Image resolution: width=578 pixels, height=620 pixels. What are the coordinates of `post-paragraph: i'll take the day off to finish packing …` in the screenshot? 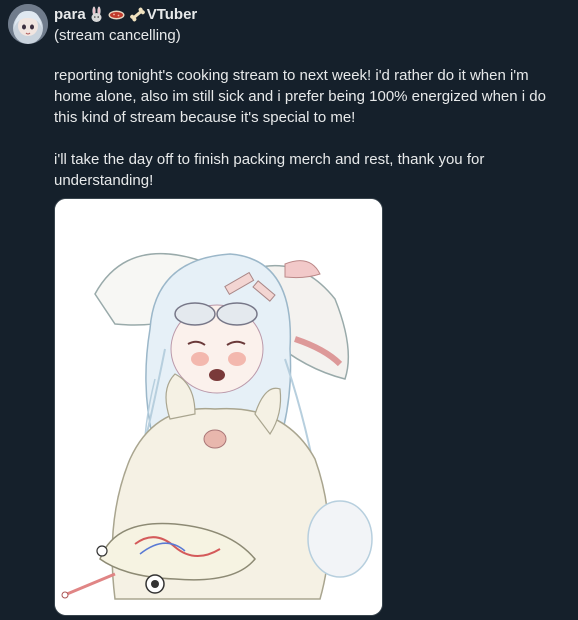 It's located at (269, 170).